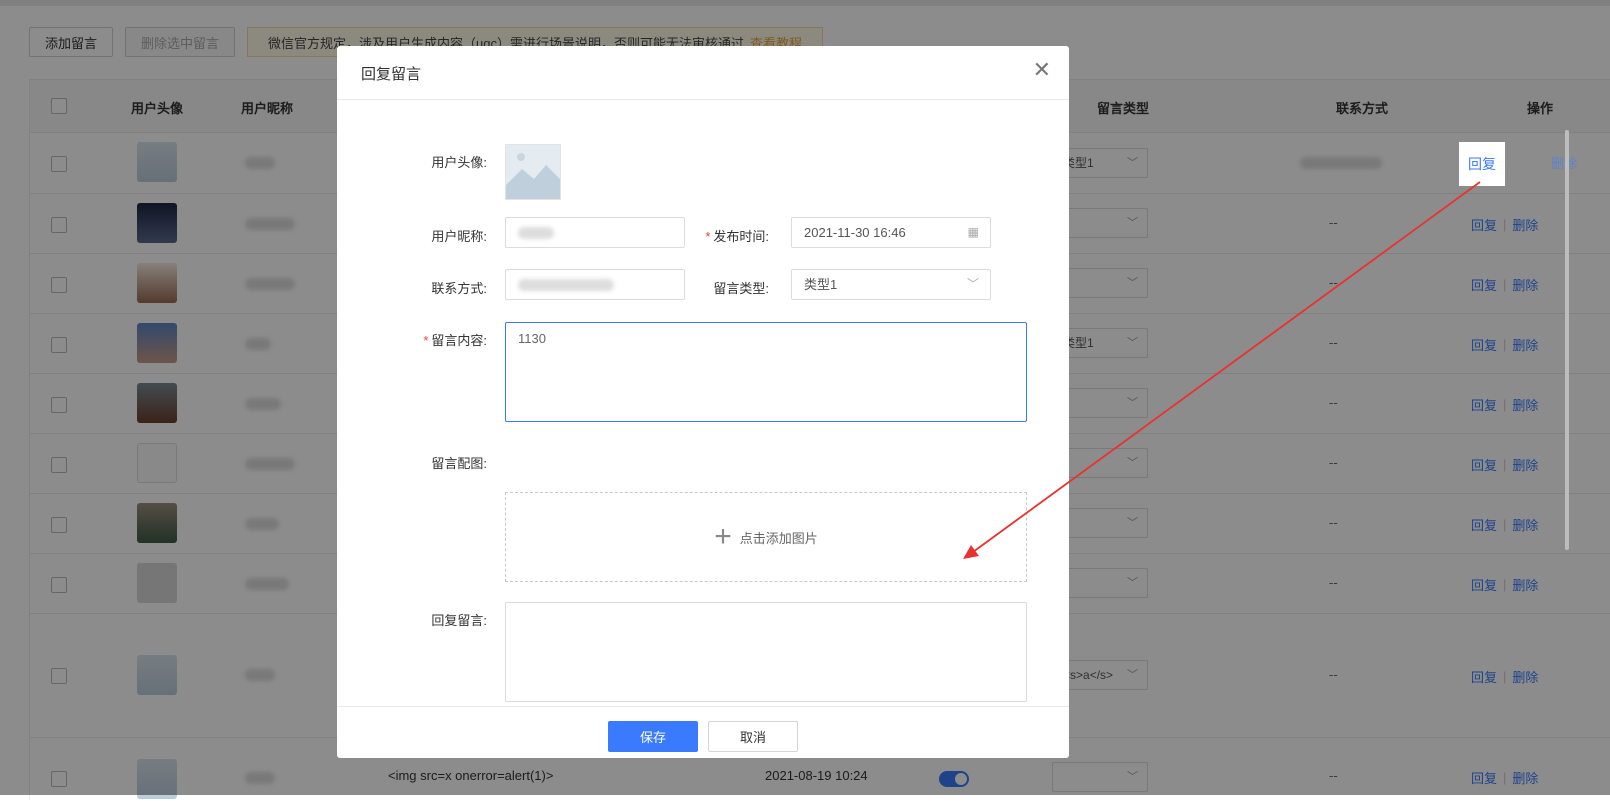  I want to click on row-1-reply-highlight: 回复, so click(1482, 164).